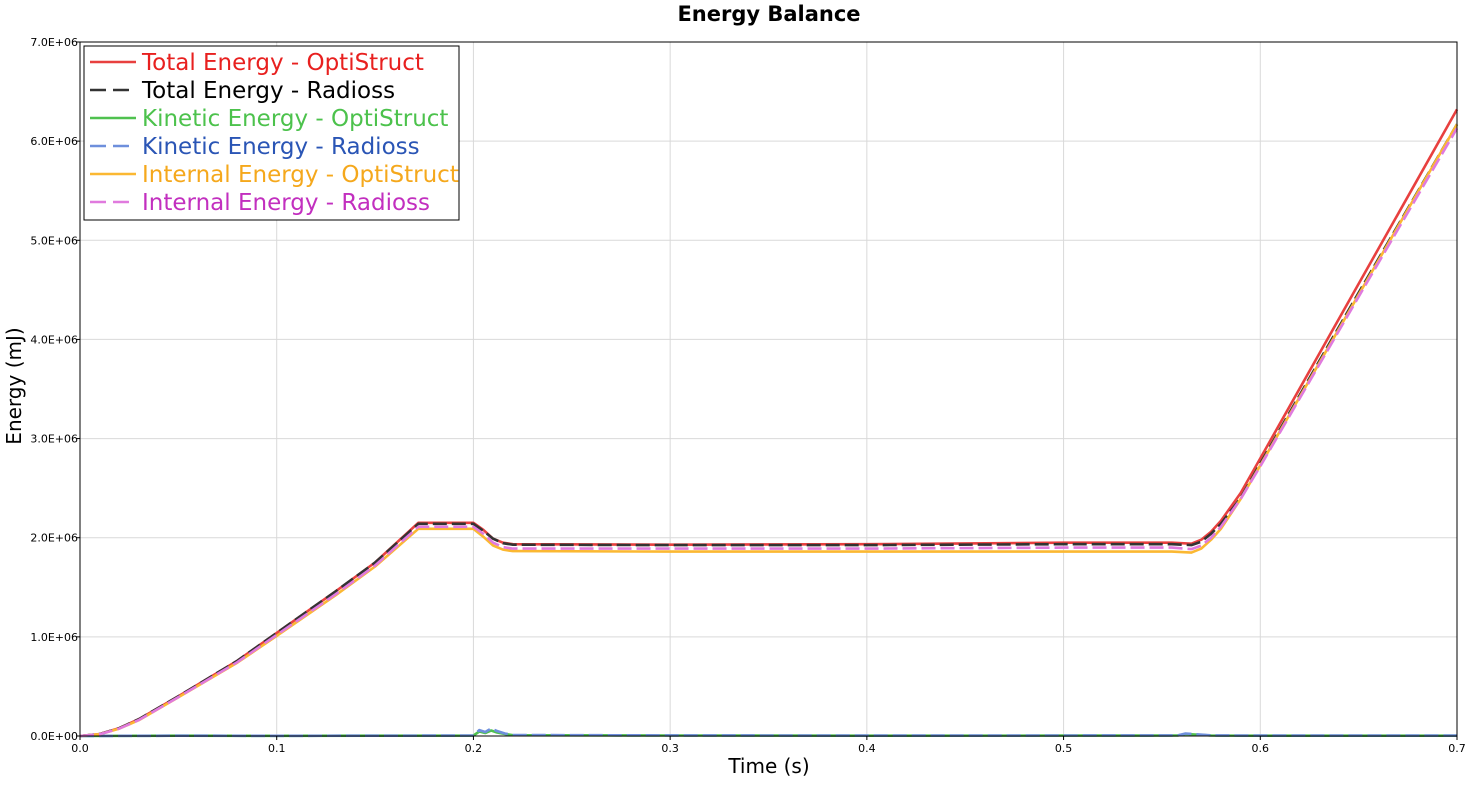  Describe the element at coordinates (282, 63) in the screenshot. I see `legend-label: Total Energy - OptiStruct` at that location.